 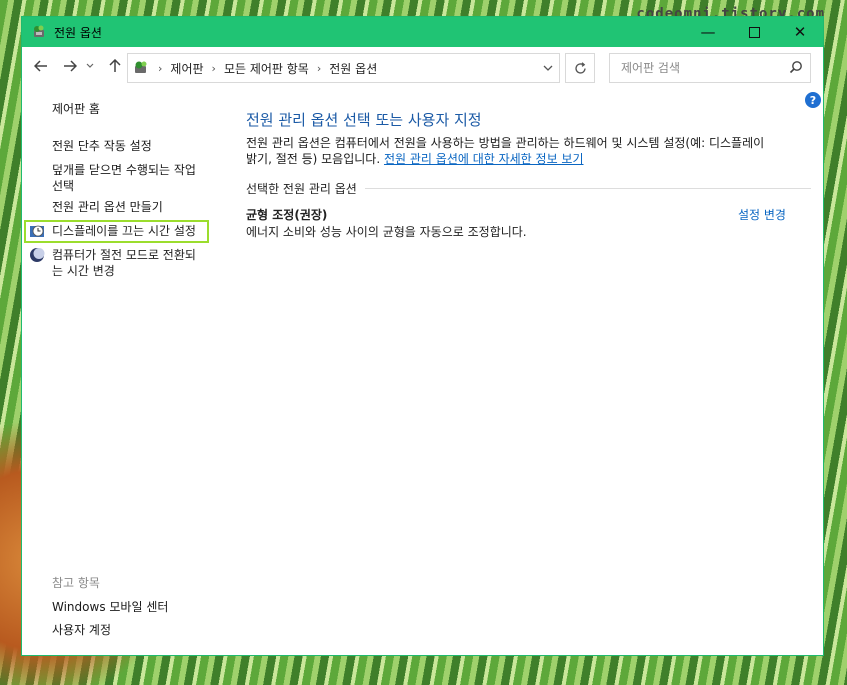 What do you see at coordinates (484, 159) in the screenshot?
I see `more-info-link: 전원 관리 옵션에 대한 자세한 정보 보기` at bounding box center [484, 159].